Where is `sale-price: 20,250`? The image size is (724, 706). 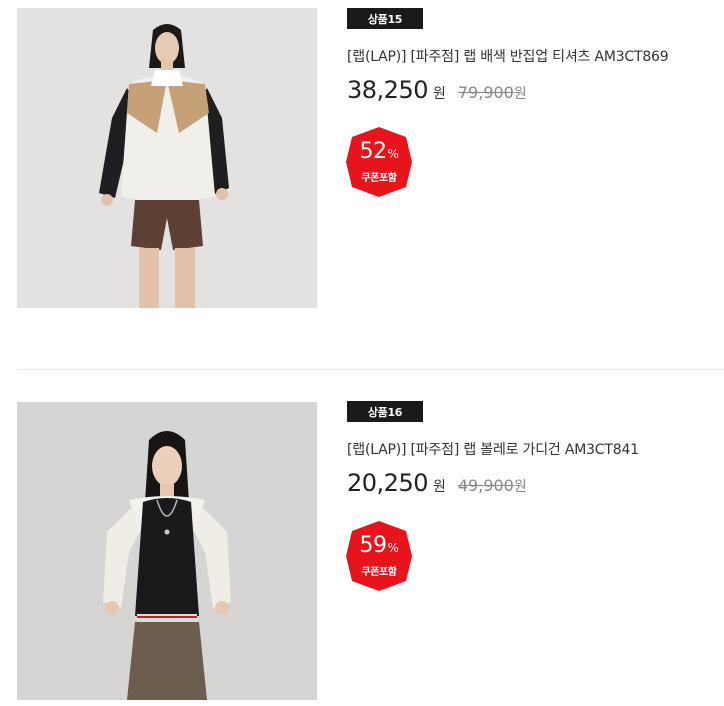 sale-price: 20,250 is located at coordinates (387, 483).